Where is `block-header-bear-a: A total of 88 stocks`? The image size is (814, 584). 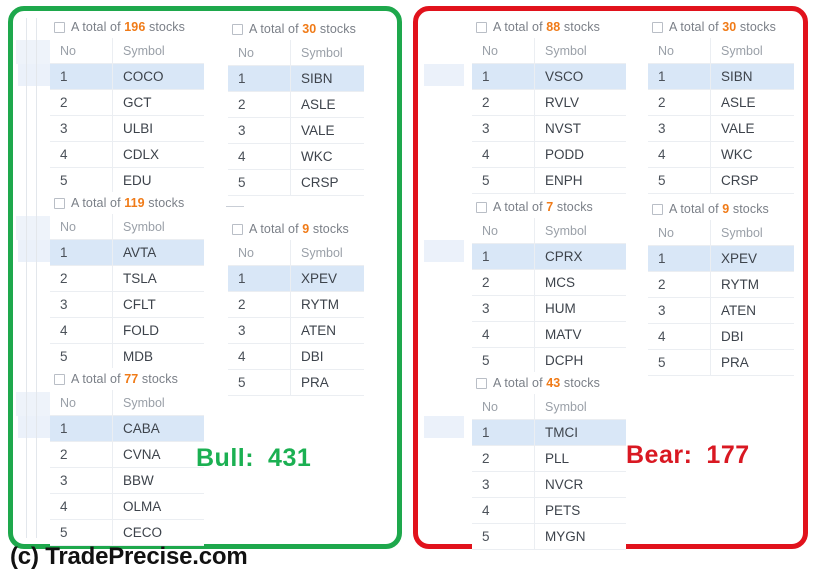
block-header-bear-a: A total of 88 stocks is located at coordinates (551, 27).